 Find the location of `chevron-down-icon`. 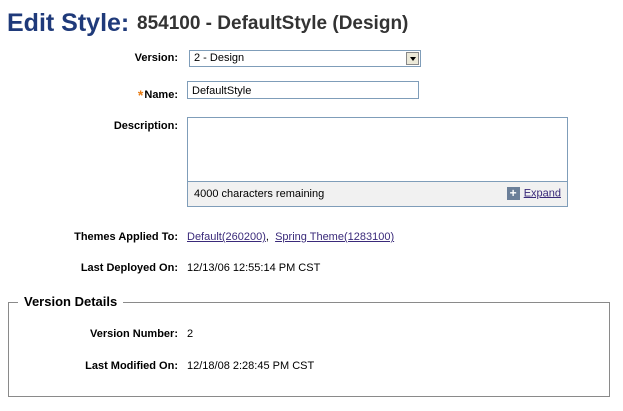

chevron-down-icon is located at coordinates (412, 58).